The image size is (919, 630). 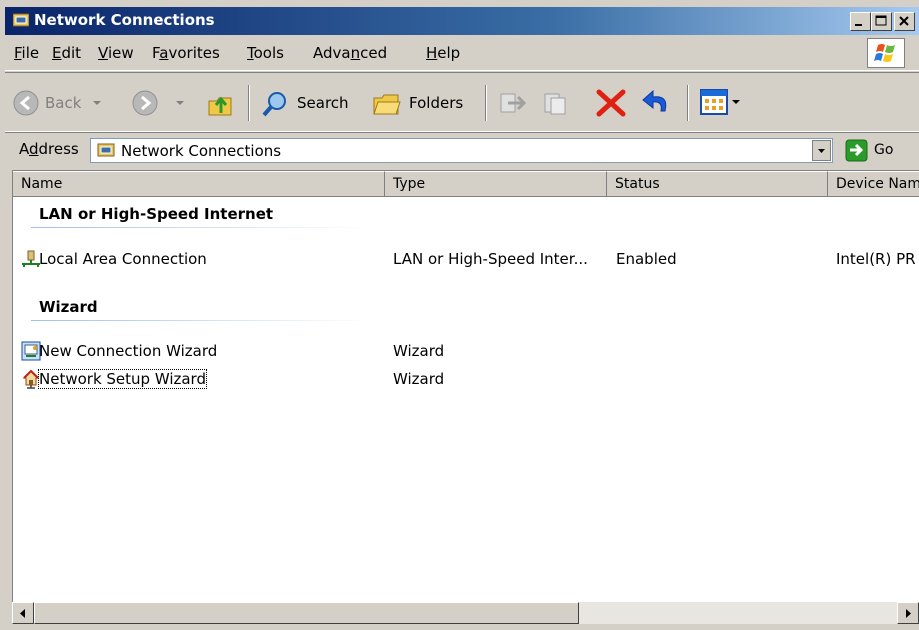 I want to click on undo-icon, so click(x=657, y=102).